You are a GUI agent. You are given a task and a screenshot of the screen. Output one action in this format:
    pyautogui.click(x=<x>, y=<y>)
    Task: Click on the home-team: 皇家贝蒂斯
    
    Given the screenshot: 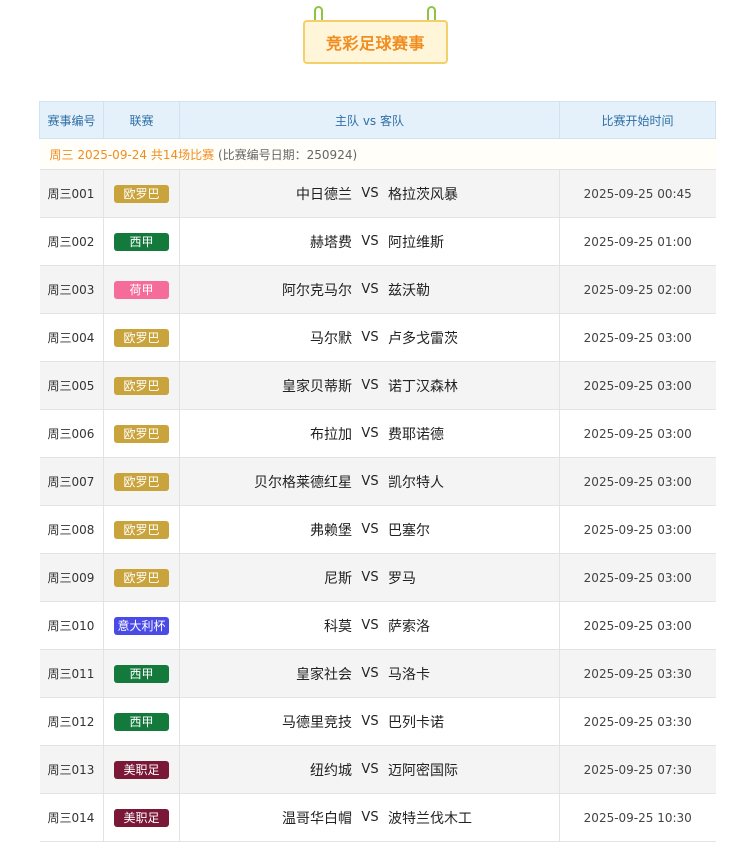 What is the action you would take?
    pyautogui.click(x=266, y=386)
    